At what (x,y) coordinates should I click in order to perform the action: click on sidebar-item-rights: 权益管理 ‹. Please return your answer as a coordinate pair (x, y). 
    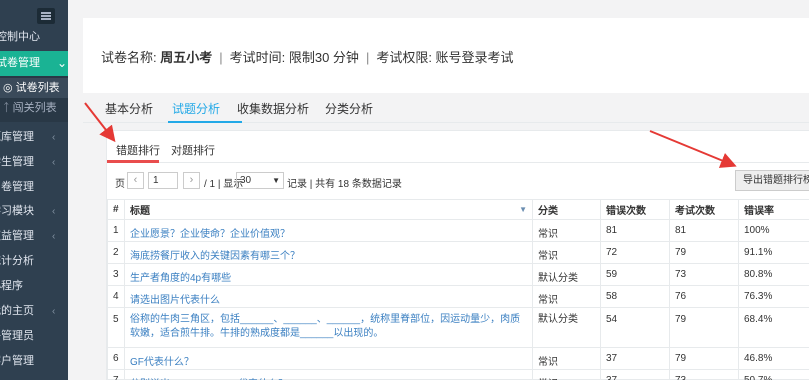
    Looking at the image, I should click on (34, 236).